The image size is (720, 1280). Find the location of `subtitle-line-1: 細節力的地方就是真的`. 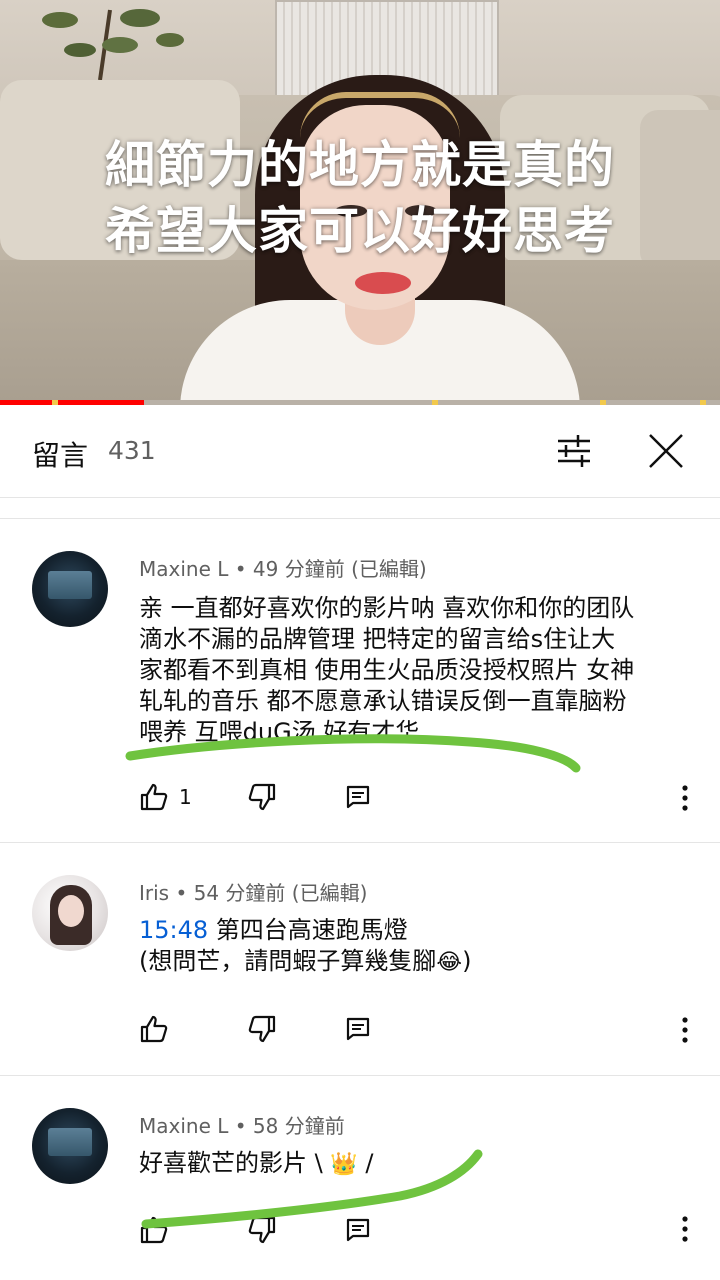

subtitle-line-1: 細節力的地方就是真的 is located at coordinates (360, 164).